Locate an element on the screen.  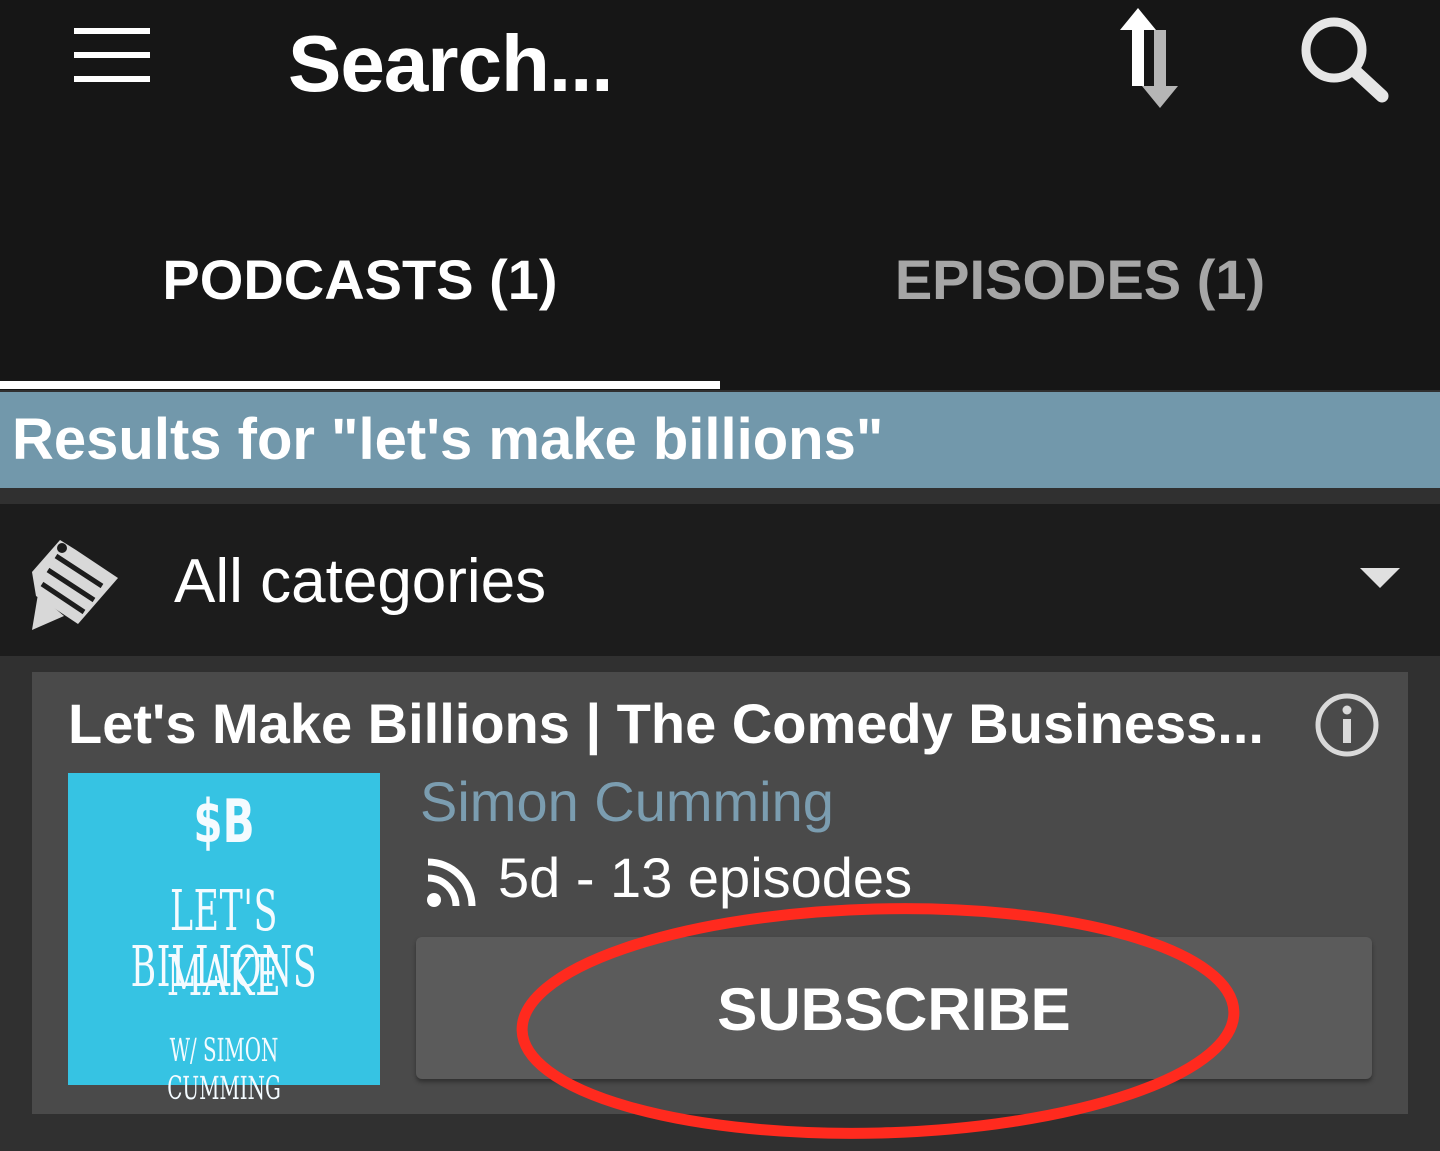
tab-episodes: EPISODES (1) is located at coordinates (1080, 280).